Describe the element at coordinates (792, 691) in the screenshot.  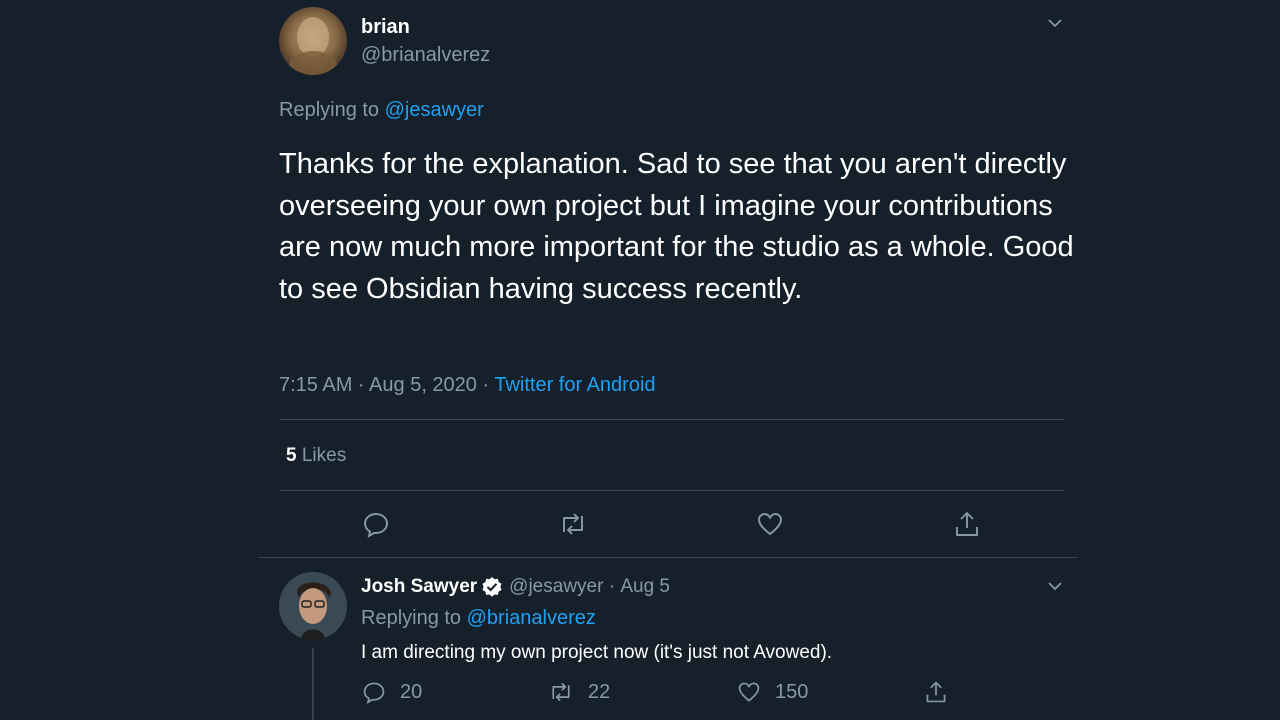
I see `like-count: 150` at that location.